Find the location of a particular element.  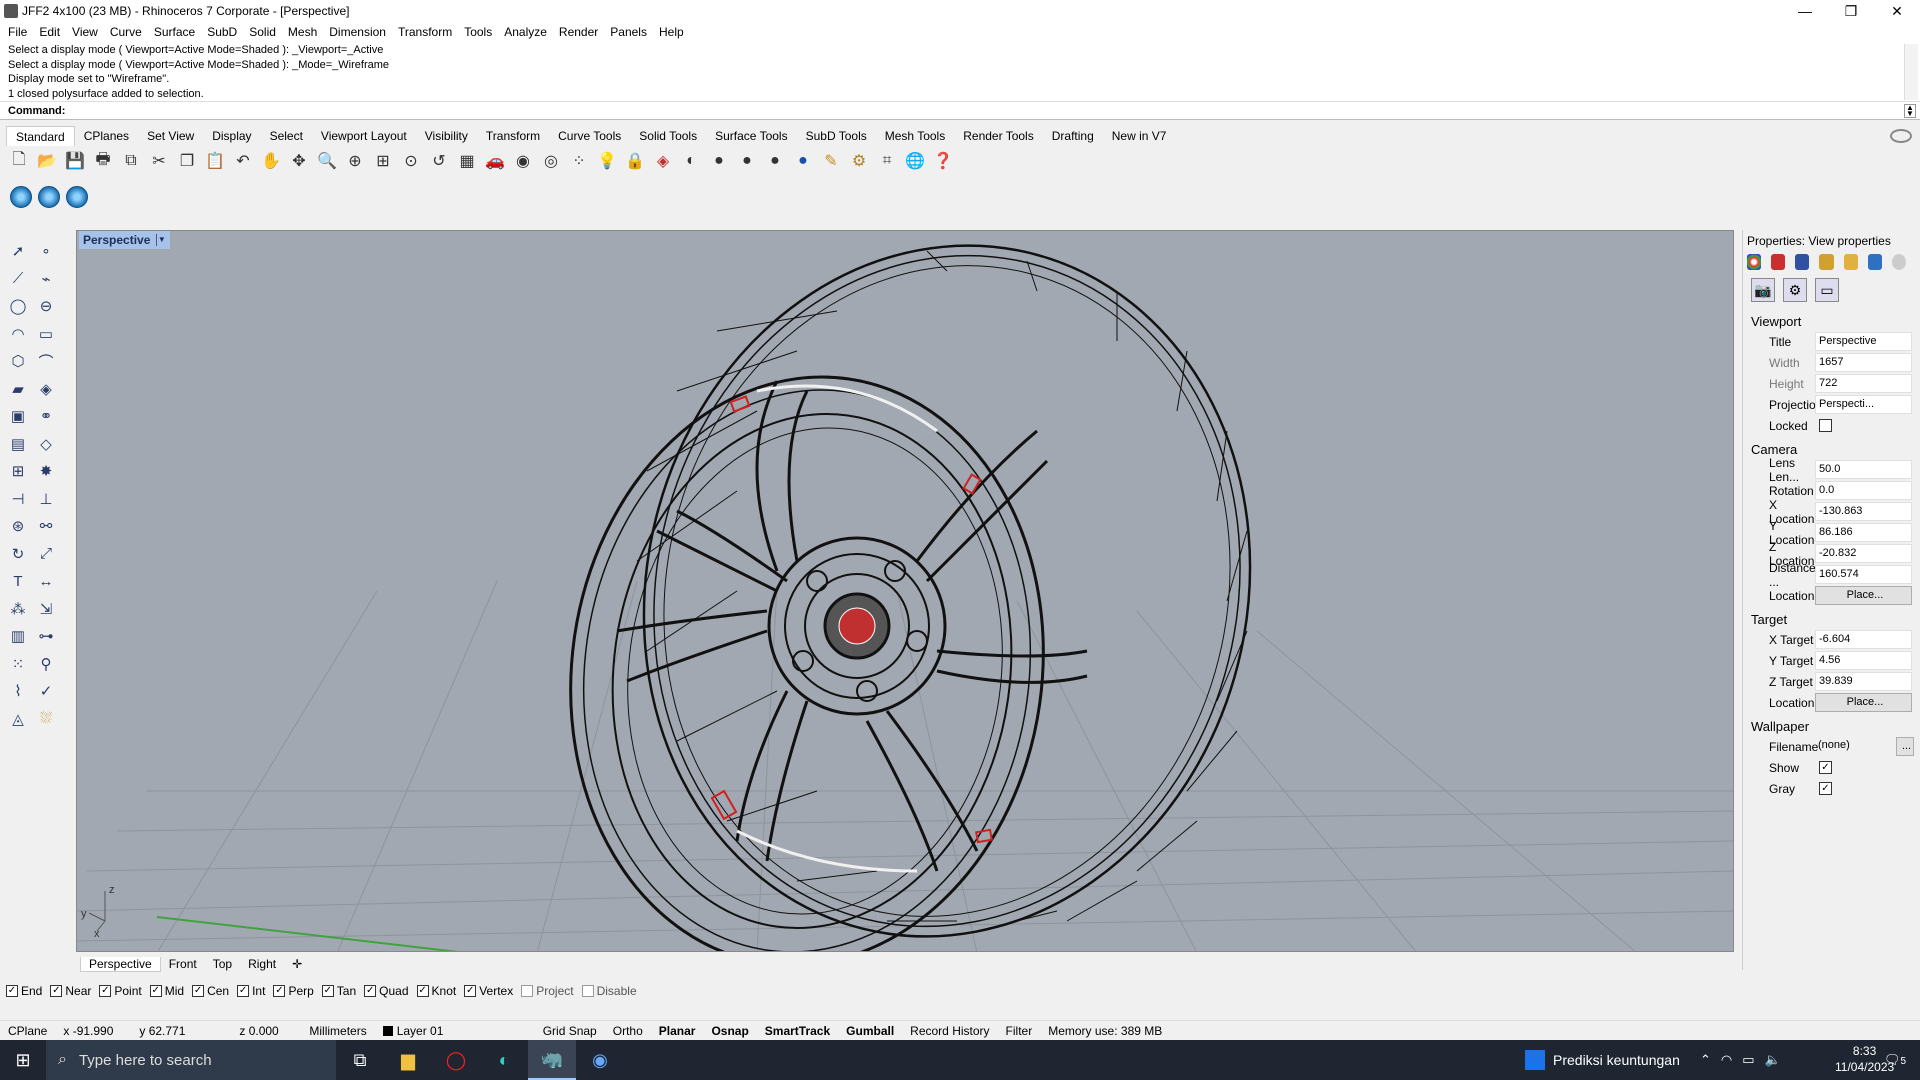

chrome-icon: ◉ is located at coordinates (600, 1060).